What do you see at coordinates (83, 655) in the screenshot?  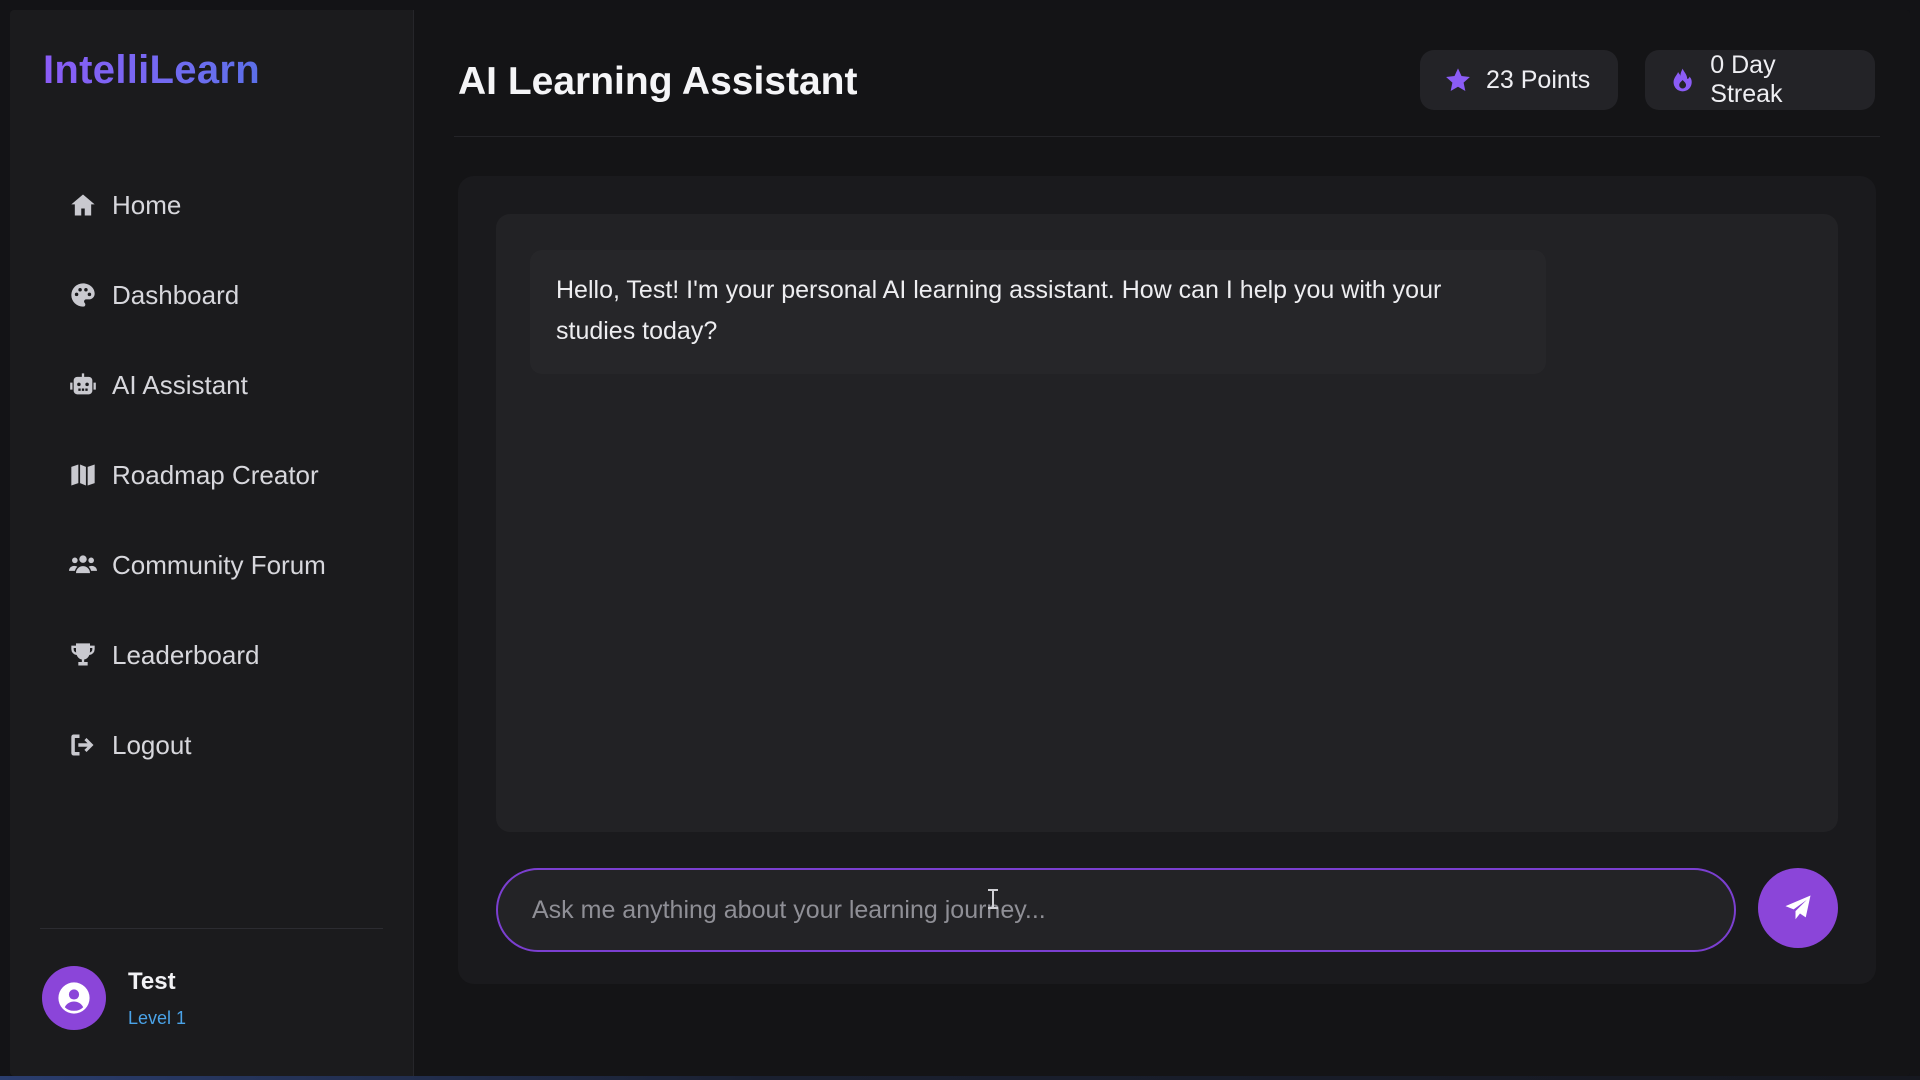 I see `trophy-icon` at bounding box center [83, 655].